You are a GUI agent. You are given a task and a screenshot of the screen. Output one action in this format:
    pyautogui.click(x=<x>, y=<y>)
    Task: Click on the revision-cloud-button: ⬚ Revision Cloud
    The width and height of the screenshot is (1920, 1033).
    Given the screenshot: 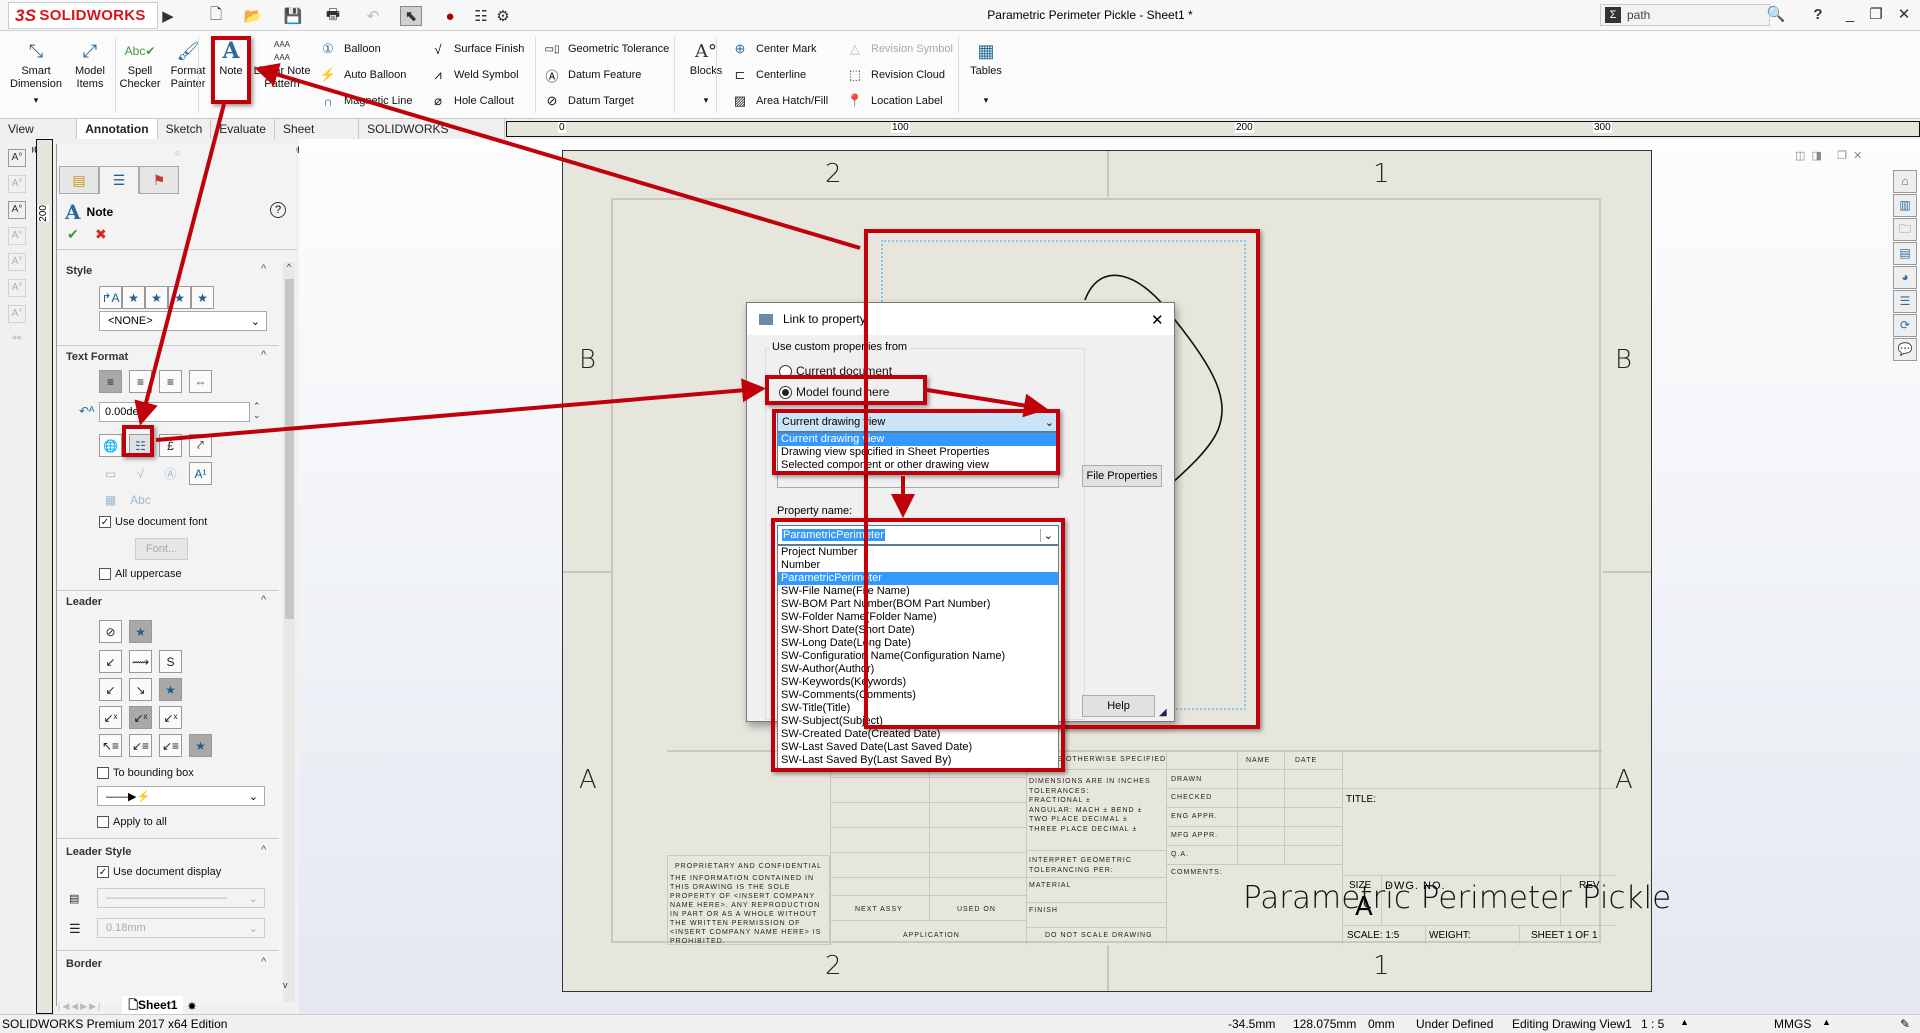 What is the action you would take?
    pyautogui.click(x=899, y=75)
    